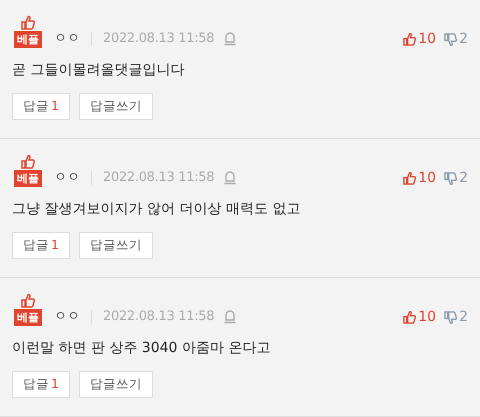 Image resolution: width=480 pixels, height=417 pixels. Describe the element at coordinates (99, 70) in the screenshot. I see `comment-text: 곧 그들이몰려올댓글입니다` at that location.